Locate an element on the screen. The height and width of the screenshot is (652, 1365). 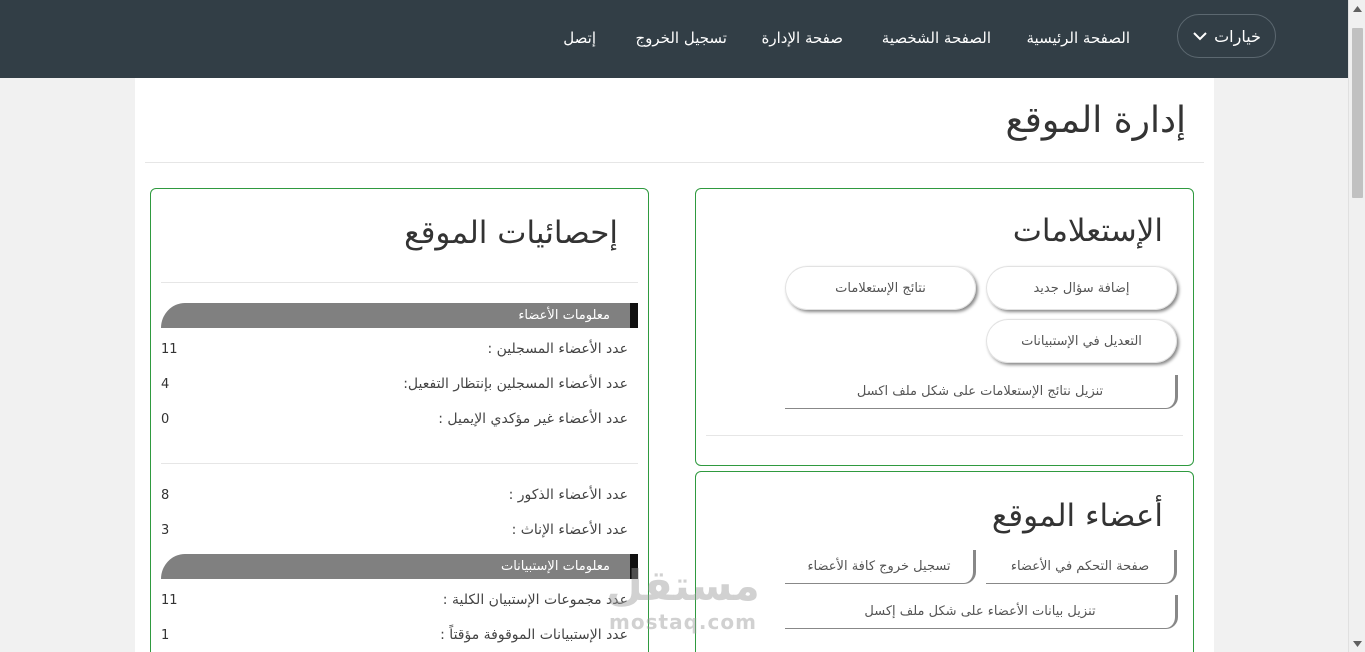
vertical-scrollbar is located at coordinates (1356, 326).